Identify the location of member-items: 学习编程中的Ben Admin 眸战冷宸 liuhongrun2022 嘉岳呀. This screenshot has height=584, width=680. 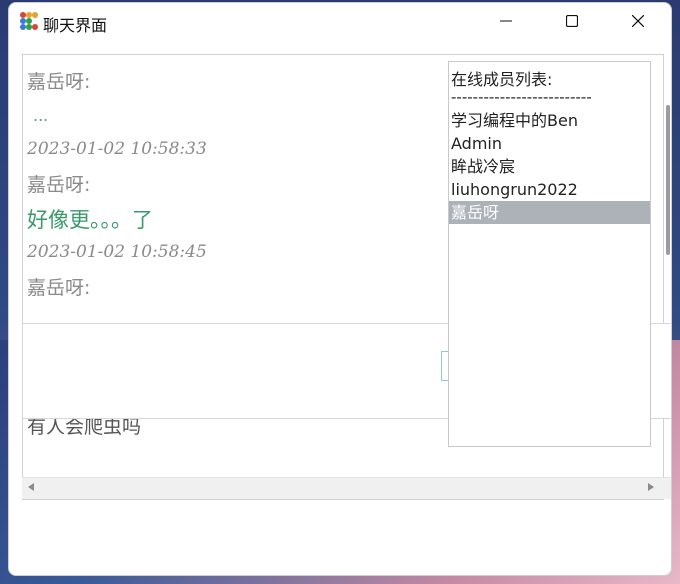
(549, 166).